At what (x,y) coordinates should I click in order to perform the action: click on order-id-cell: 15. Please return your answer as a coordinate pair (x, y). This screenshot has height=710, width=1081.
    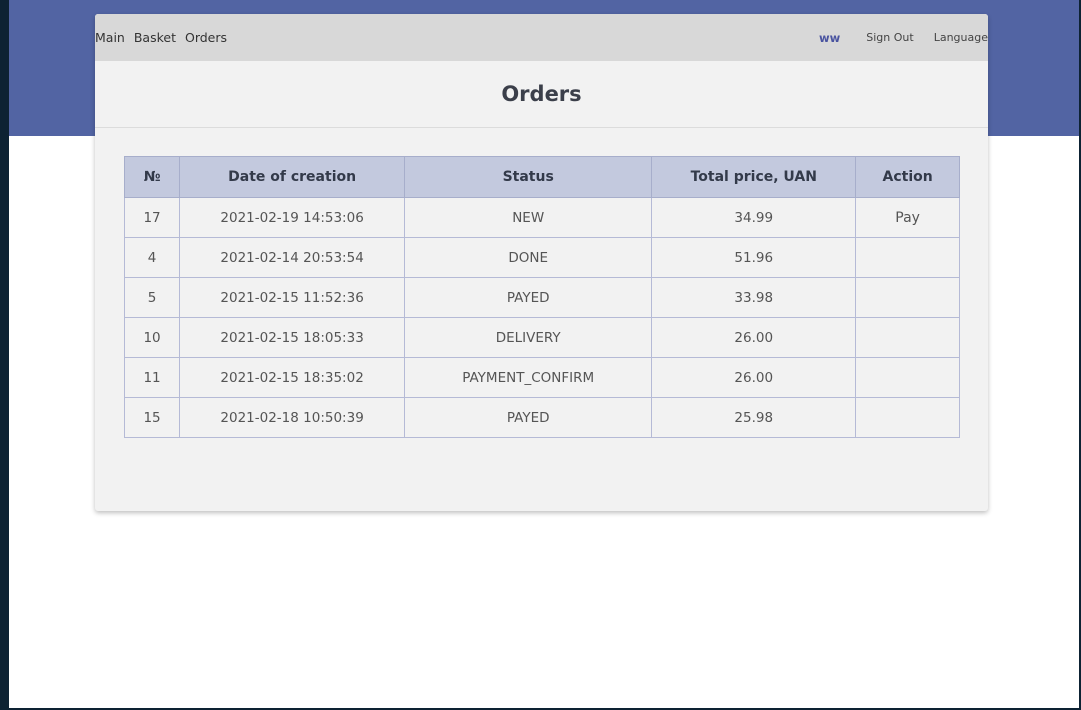
    Looking at the image, I should click on (152, 417).